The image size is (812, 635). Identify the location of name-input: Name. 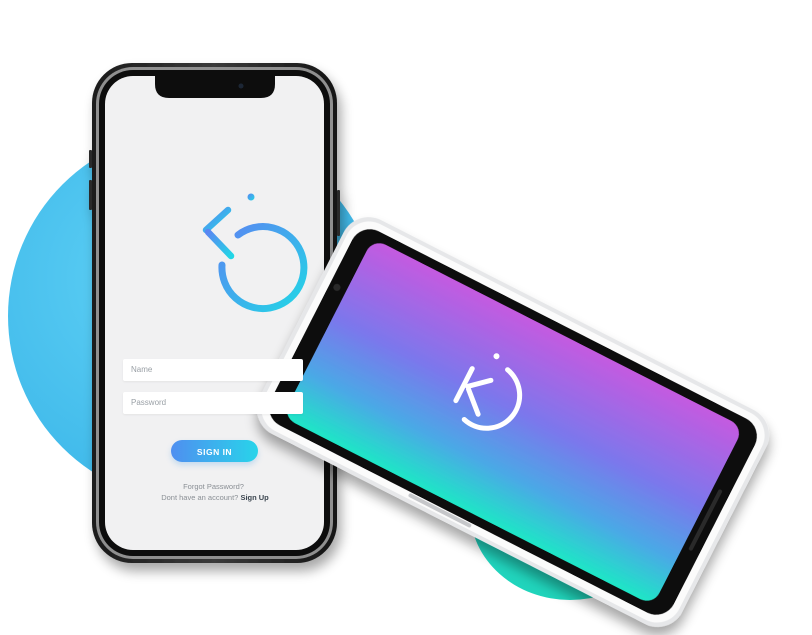
(213, 370).